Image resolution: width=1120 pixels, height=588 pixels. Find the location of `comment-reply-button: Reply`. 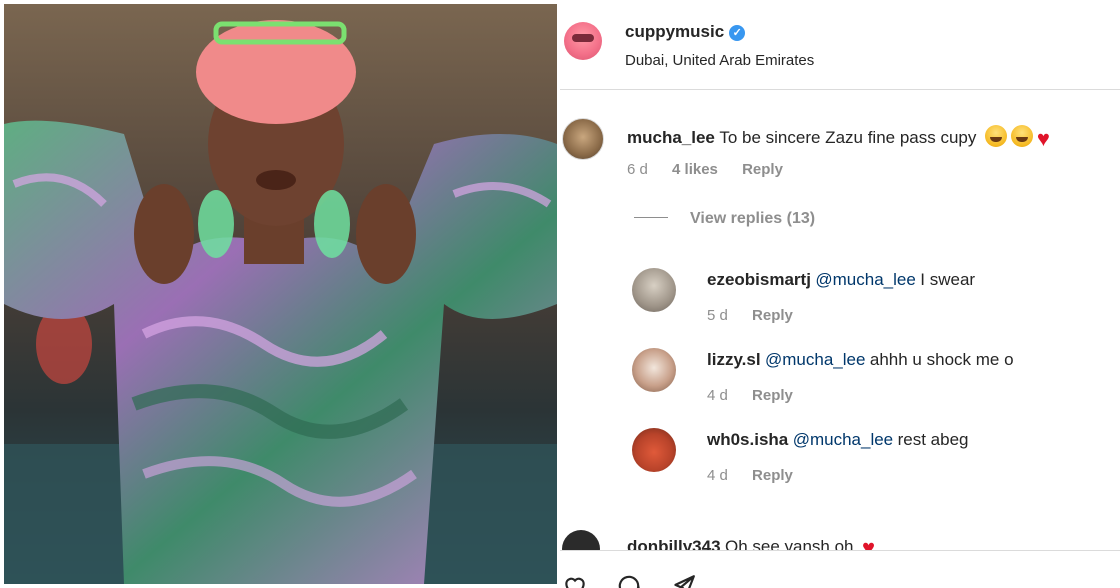

comment-reply-button: Reply is located at coordinates (762, 169).